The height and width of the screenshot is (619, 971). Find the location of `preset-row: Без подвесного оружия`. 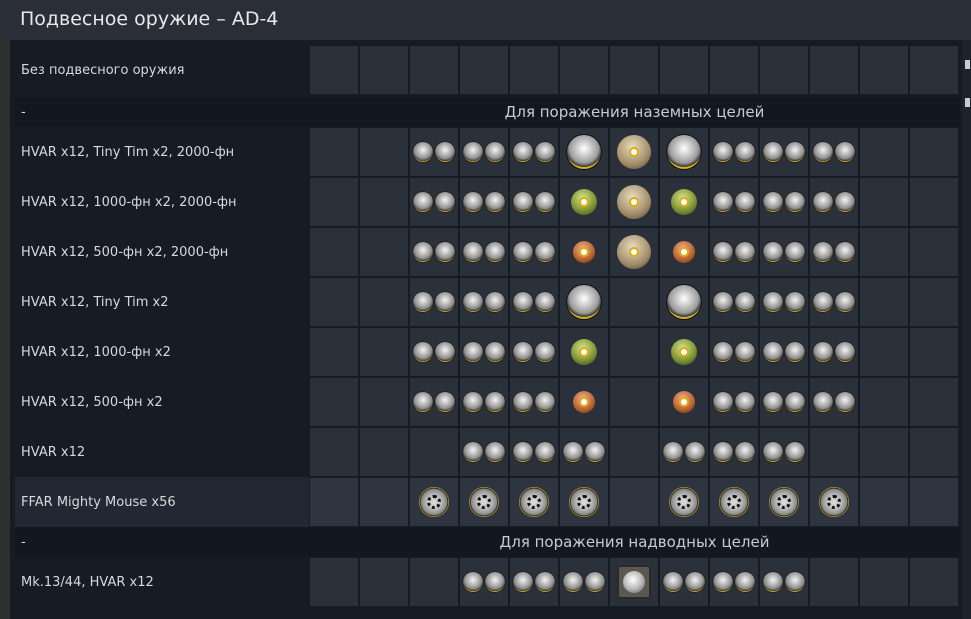

preset-row: Без подвесного оружия is located at coordinates (487, 70).